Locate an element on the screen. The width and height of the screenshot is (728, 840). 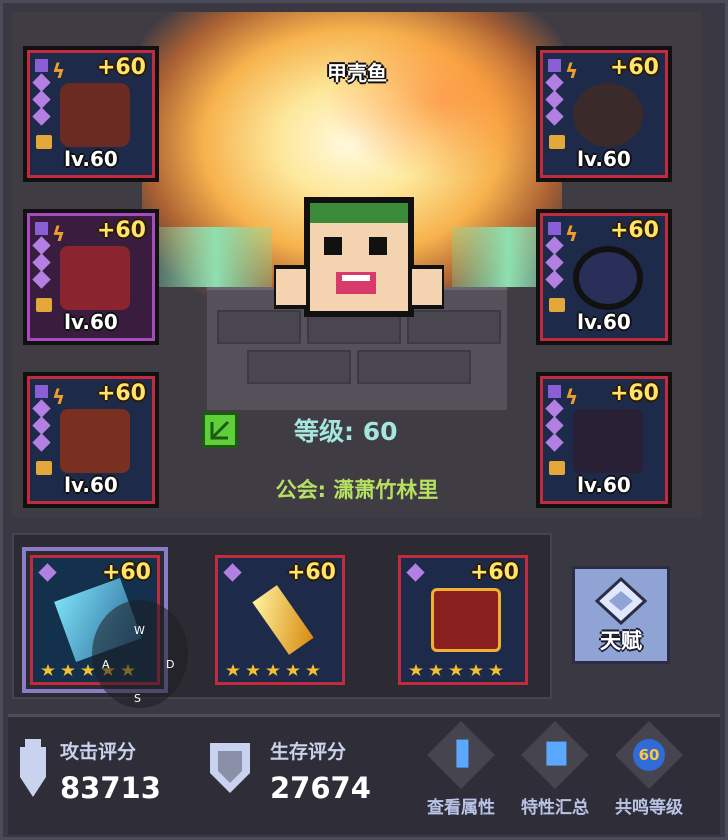
shield-art is located at coordinates (466, 620).